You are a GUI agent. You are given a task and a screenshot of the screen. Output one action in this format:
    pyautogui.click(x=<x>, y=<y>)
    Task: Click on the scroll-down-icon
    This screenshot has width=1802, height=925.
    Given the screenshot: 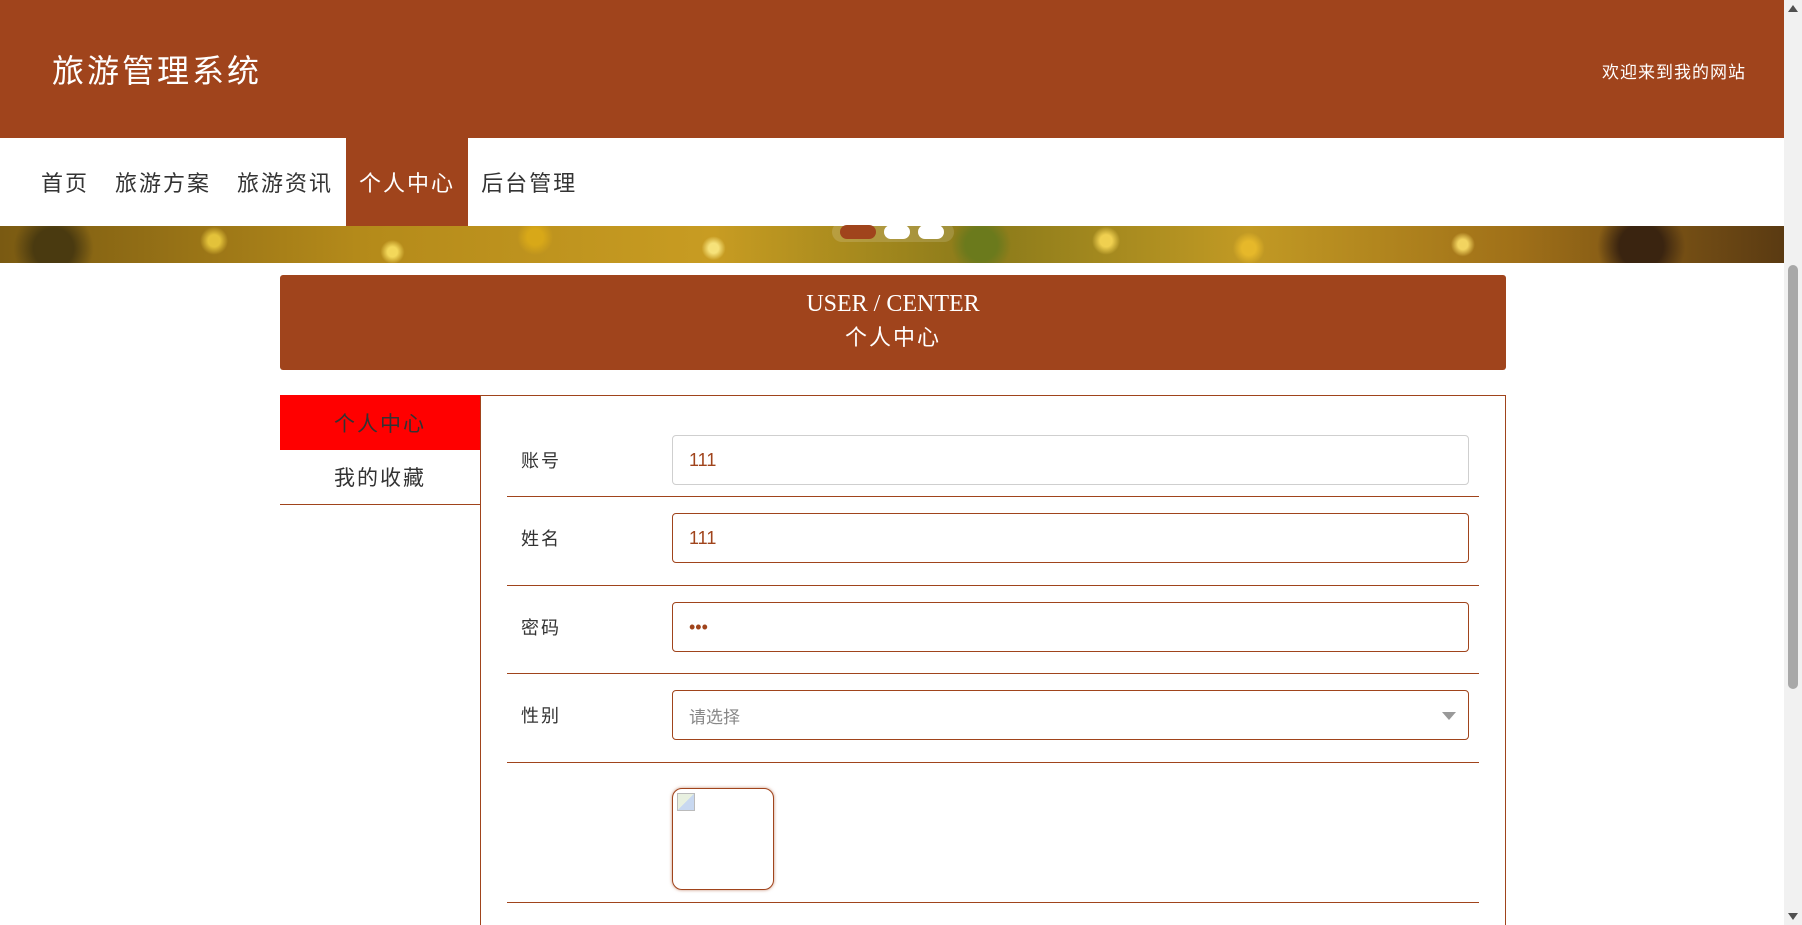 What is the action you would take?
    pyautogui.click(x=1793, y=916)
    